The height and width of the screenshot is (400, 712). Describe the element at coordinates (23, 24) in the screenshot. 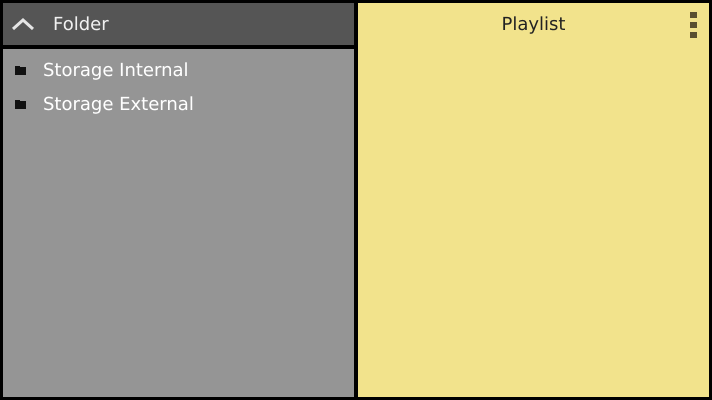

I see `chevron-up-icon` at that location.